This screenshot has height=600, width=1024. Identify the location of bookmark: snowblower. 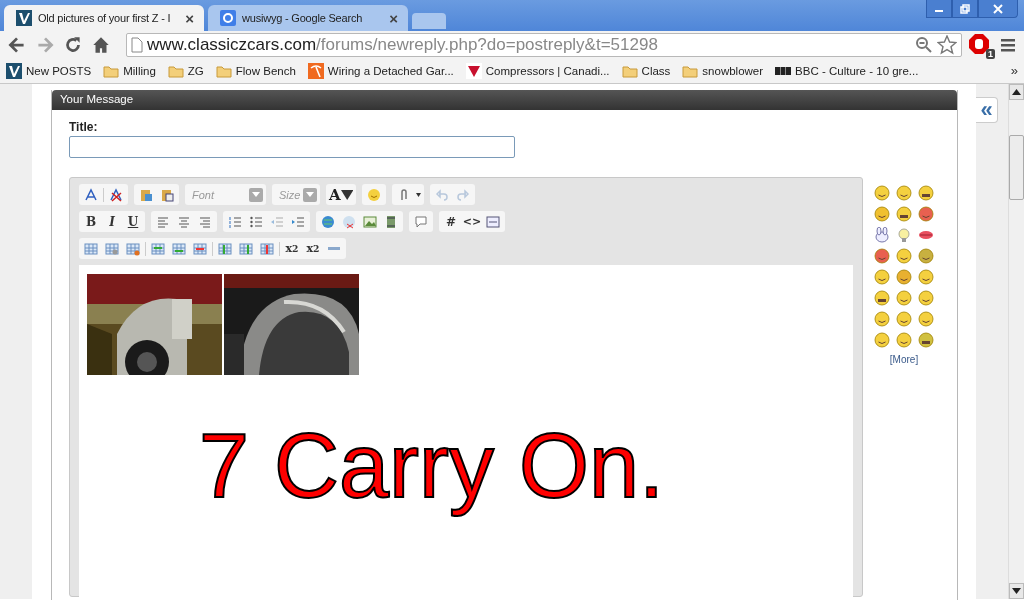
(723, 70).